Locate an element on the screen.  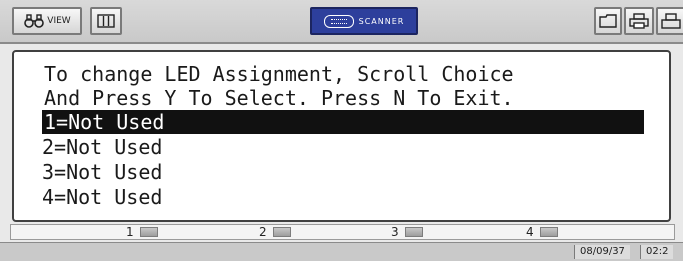
folder-button is located at coordinates (608, 21).